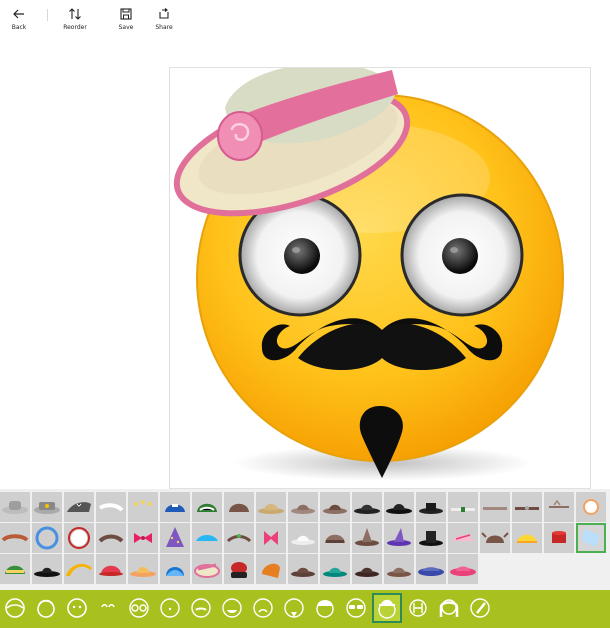 This screenshot has height=628, width=610. What do you see at coordinates (77, 608) in the screenshot?
I see `category-face` at bounding box center [77, 608].